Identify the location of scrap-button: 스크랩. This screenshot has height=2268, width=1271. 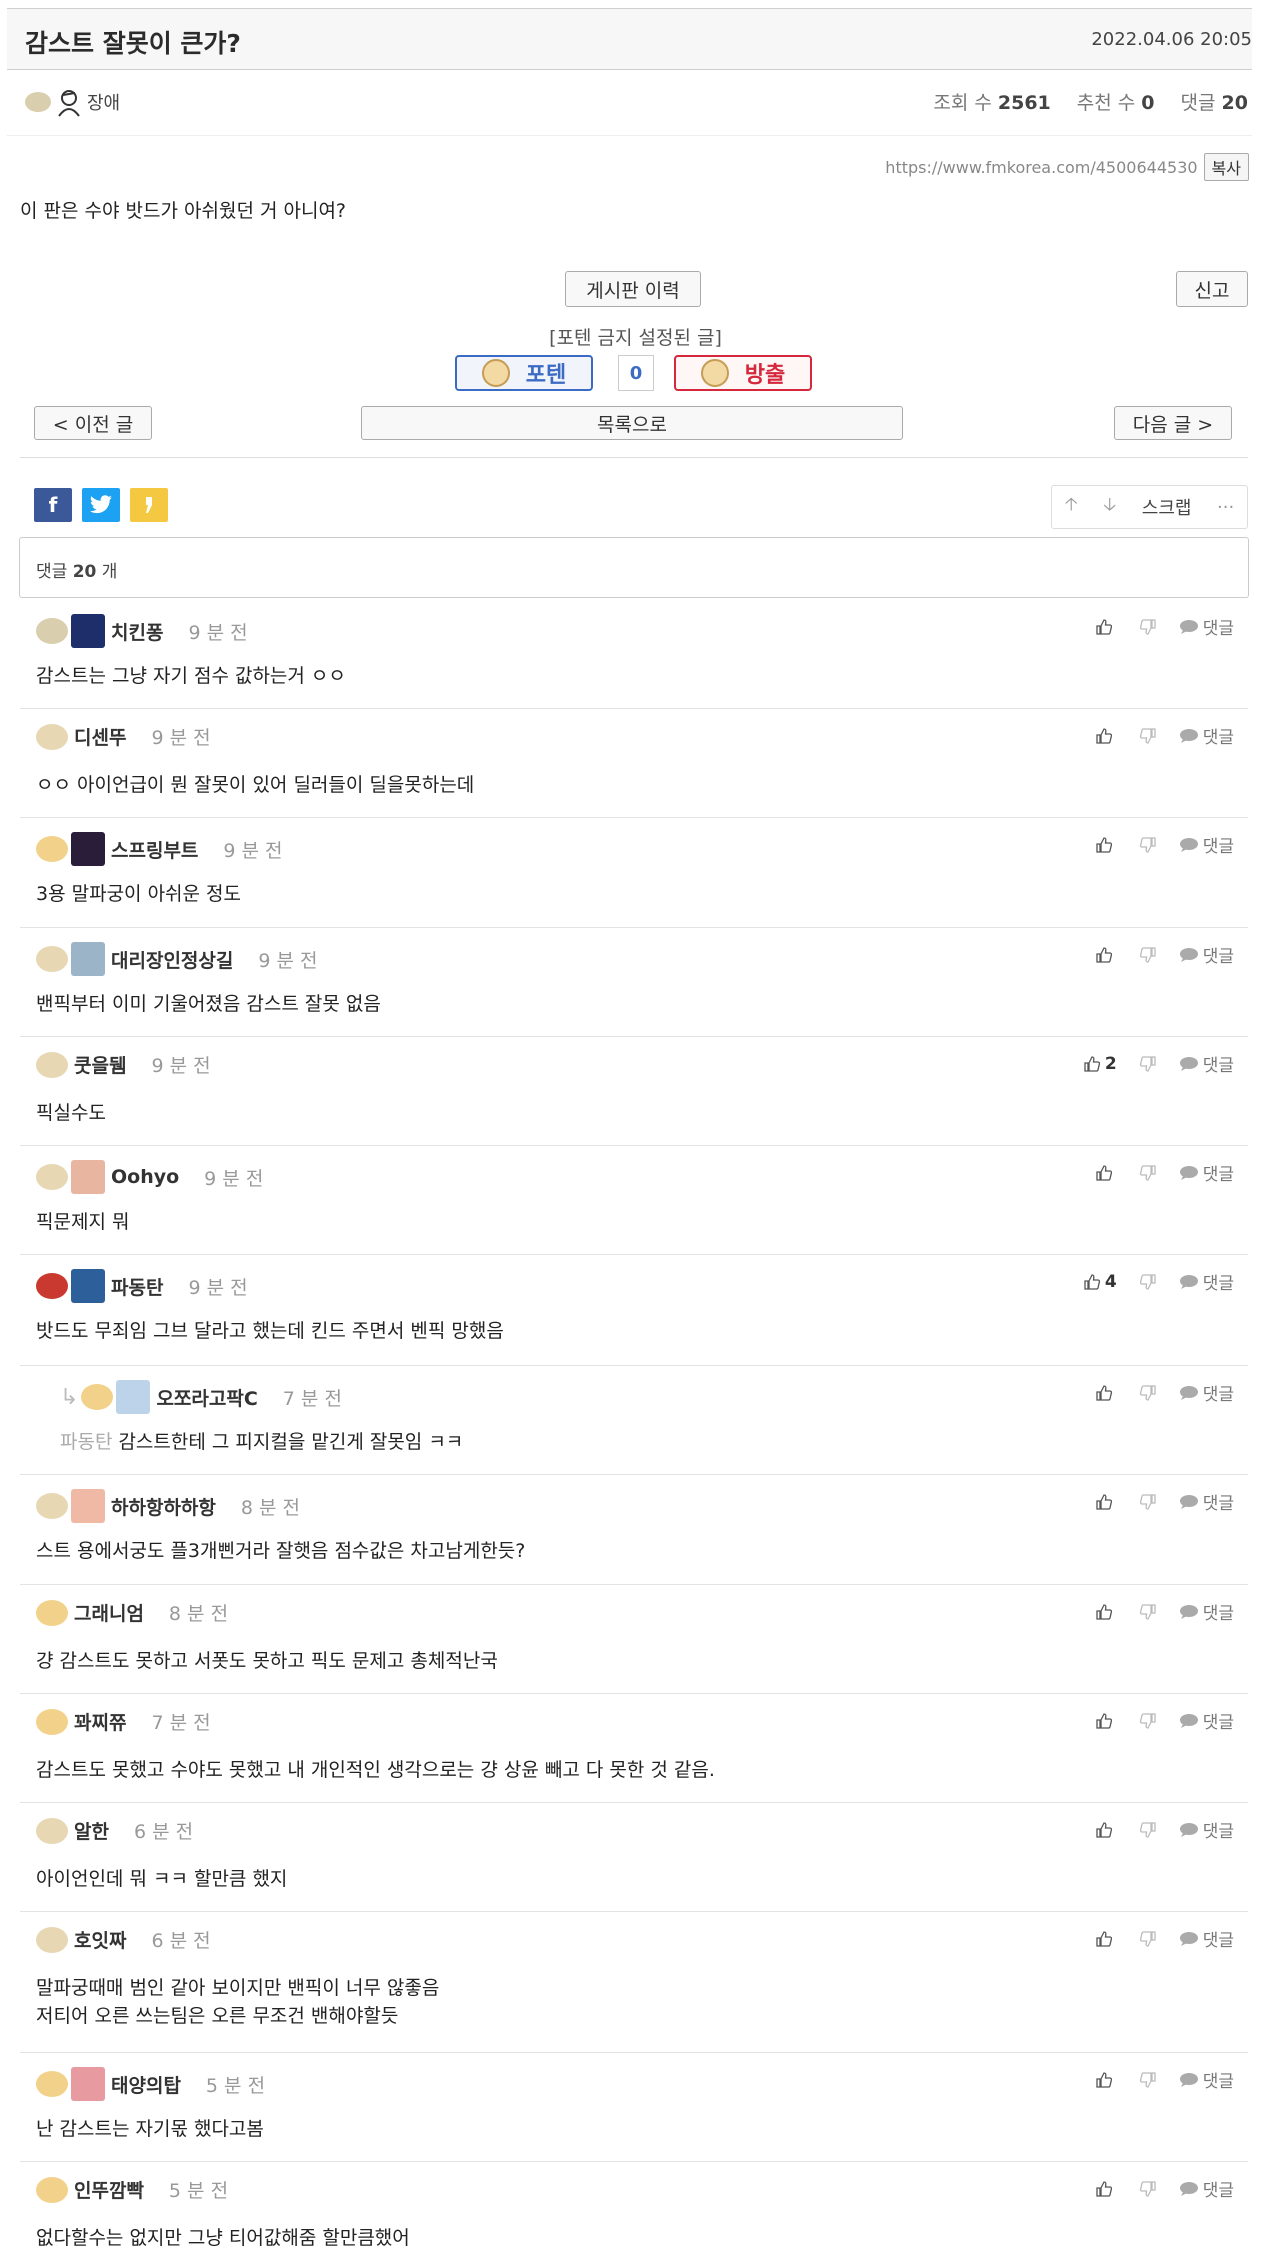
(1167, 507).